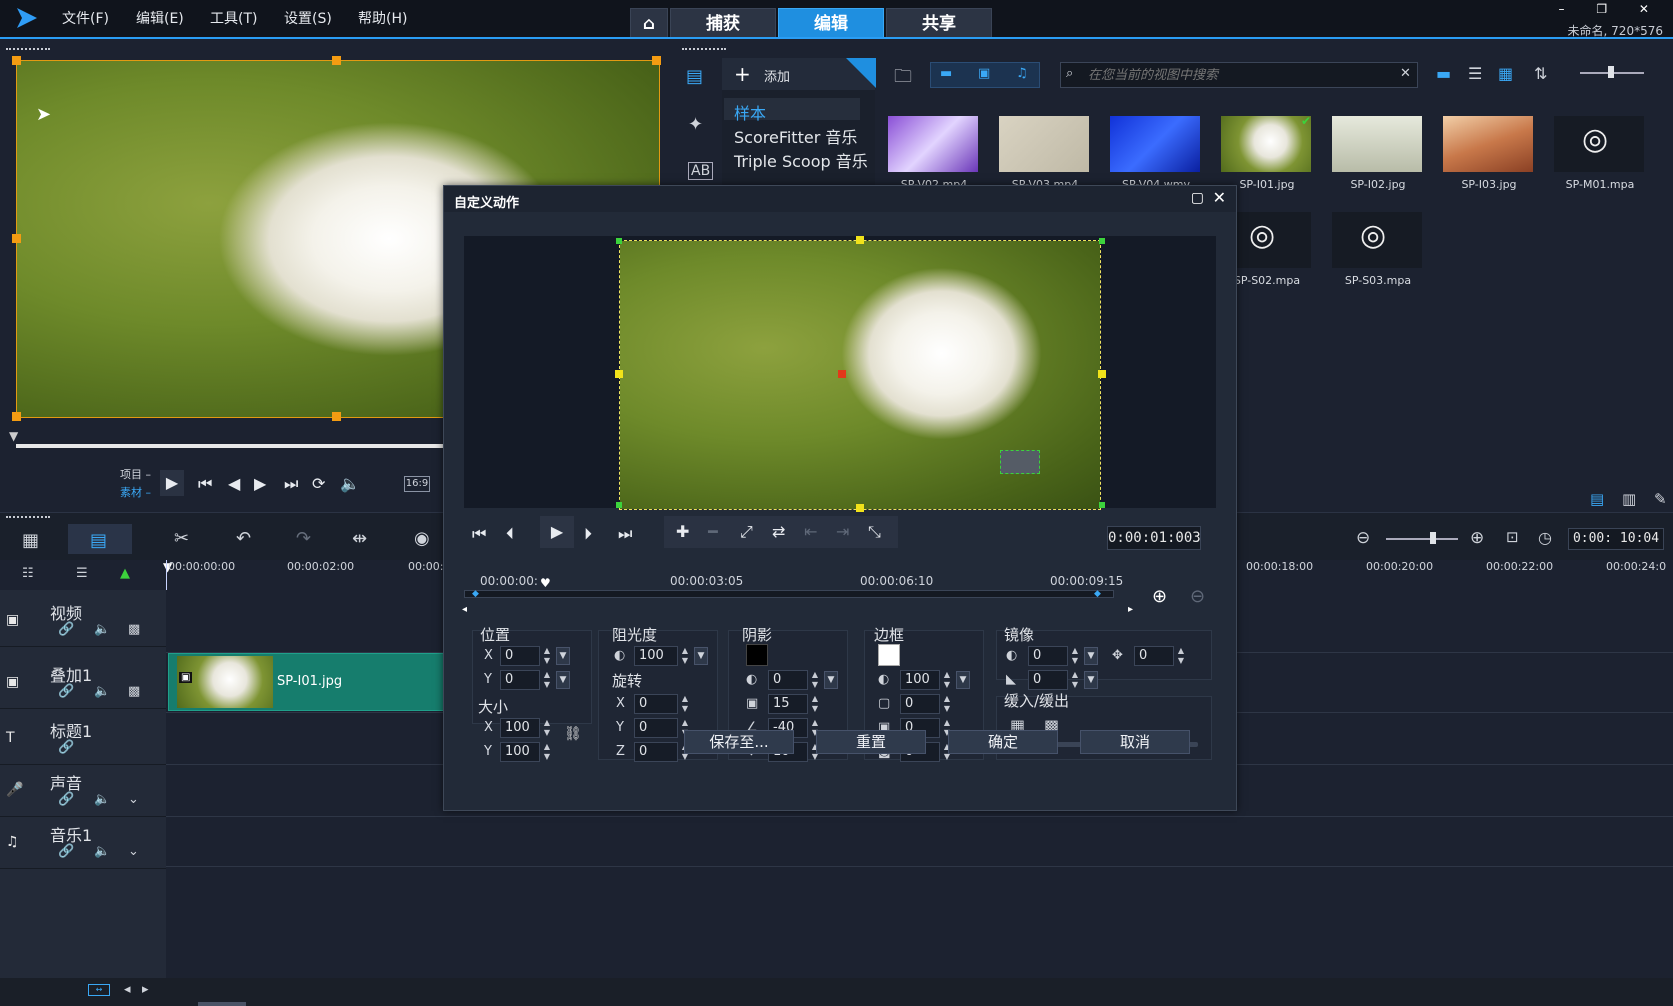 This screenshot has width=1673, height=1006. What do you see at coordinates (1611, 72) in the screenshot?
I see `thumb-size-slider-handle` at bounding box center [1611, 72].